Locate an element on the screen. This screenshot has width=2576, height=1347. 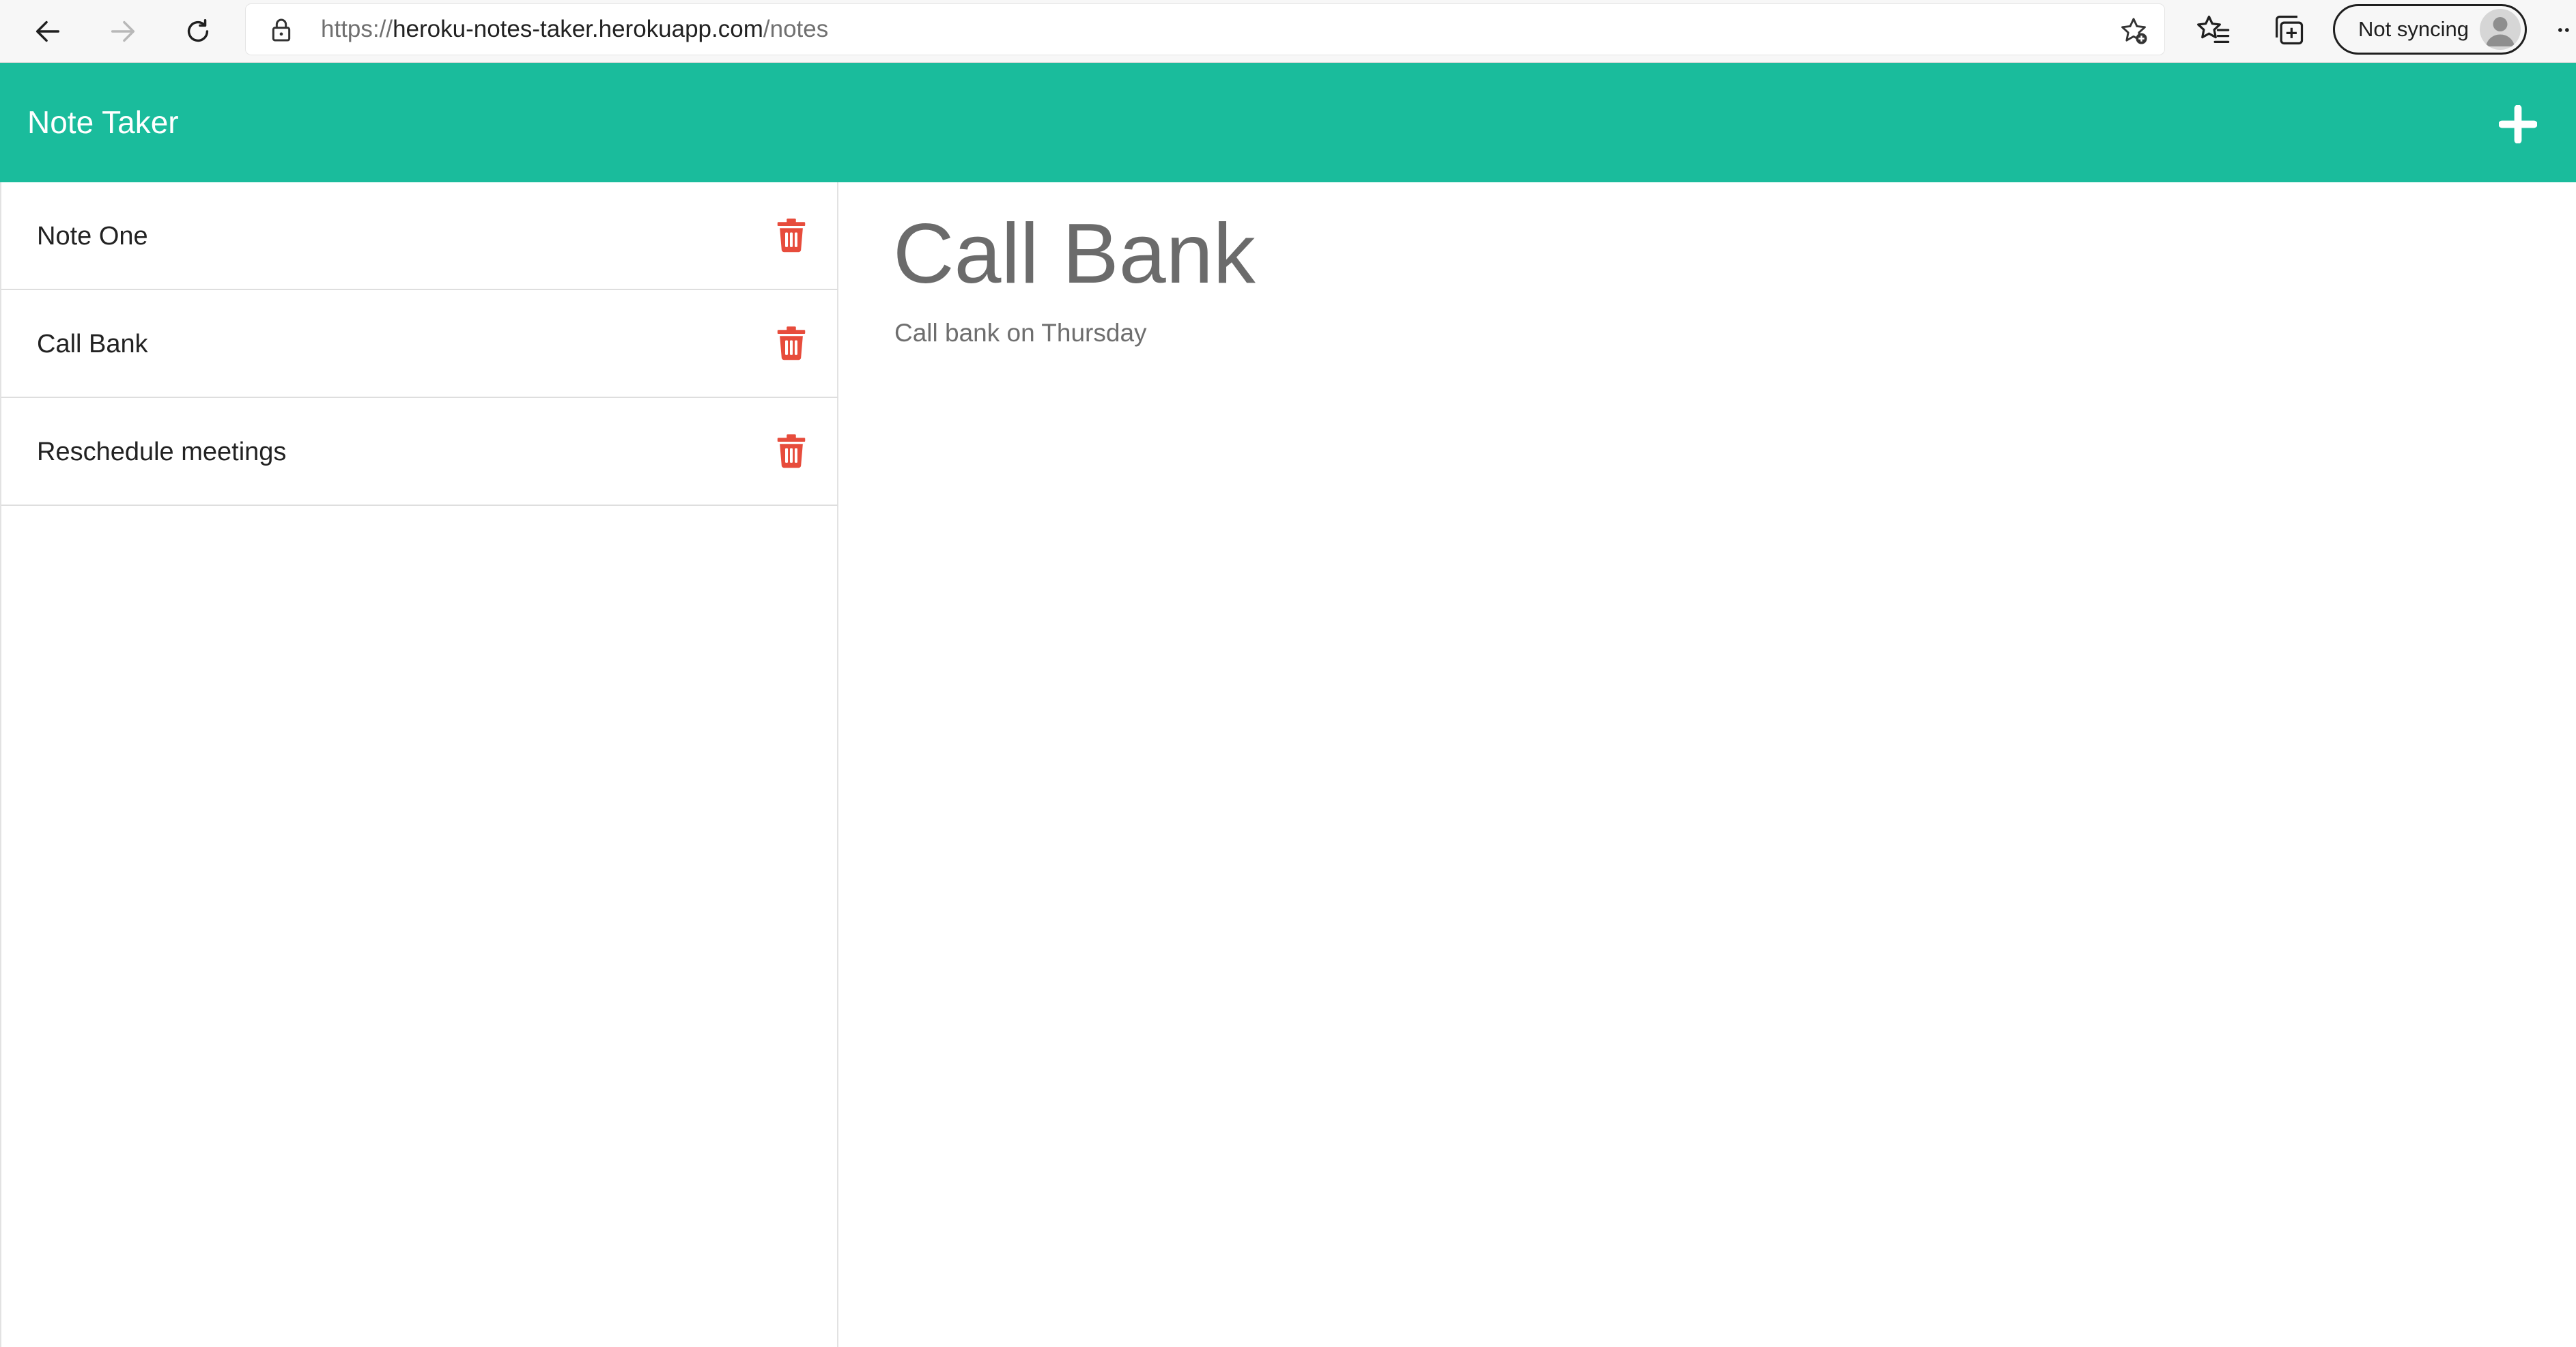
app-title: Note Taker is located at coordinates (103, 123).